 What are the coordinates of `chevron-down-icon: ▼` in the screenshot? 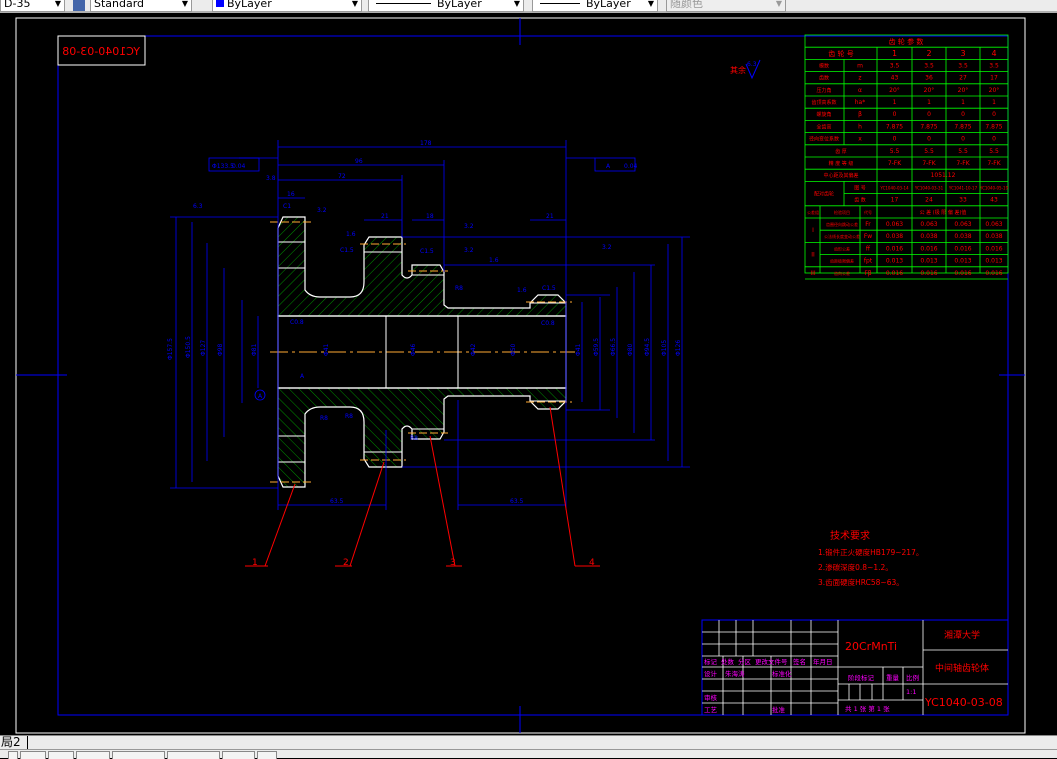 It's located at (184, 4).